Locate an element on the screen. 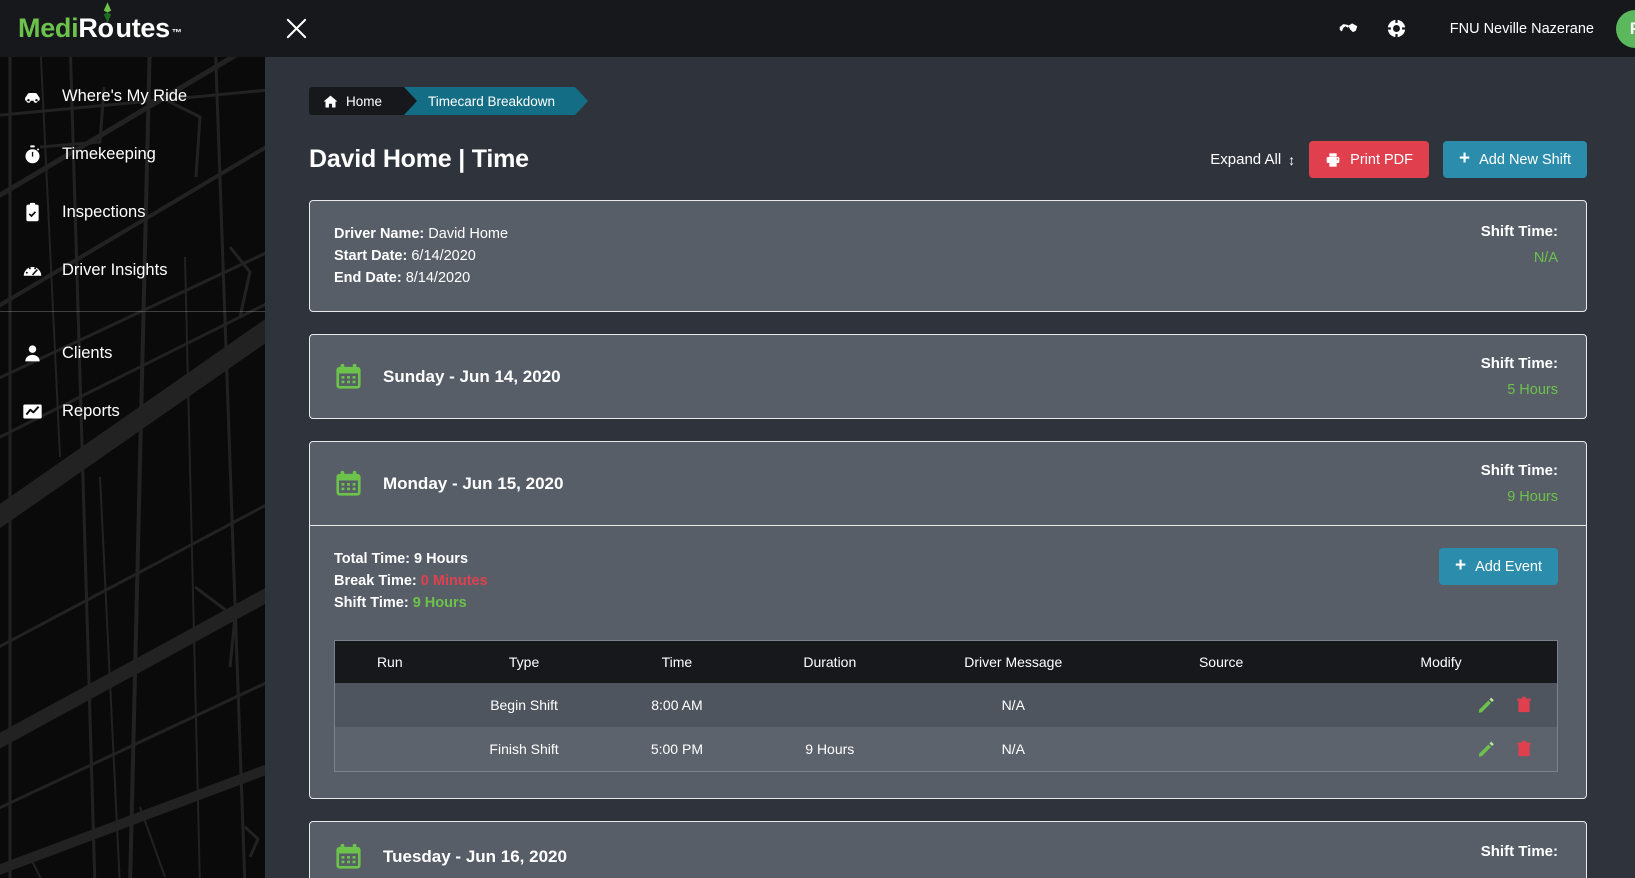 This screenshot has height=878, width=1635. sidebar-item-reports: Reports is located at coordinates (132, 411).